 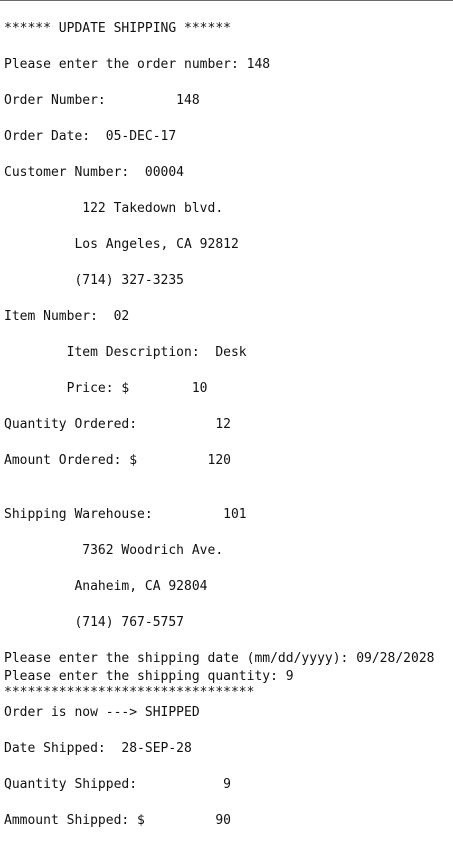 I want to click on order-number-prompt: Please enter the order number: 148, so click(x=137, y=64).